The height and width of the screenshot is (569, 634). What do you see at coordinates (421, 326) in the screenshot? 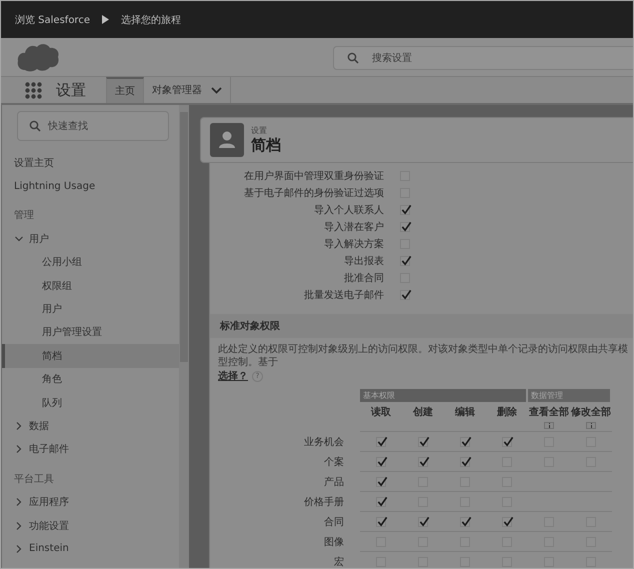
I see `section-header: 标准对象权限` at bounding box center [421, 326].